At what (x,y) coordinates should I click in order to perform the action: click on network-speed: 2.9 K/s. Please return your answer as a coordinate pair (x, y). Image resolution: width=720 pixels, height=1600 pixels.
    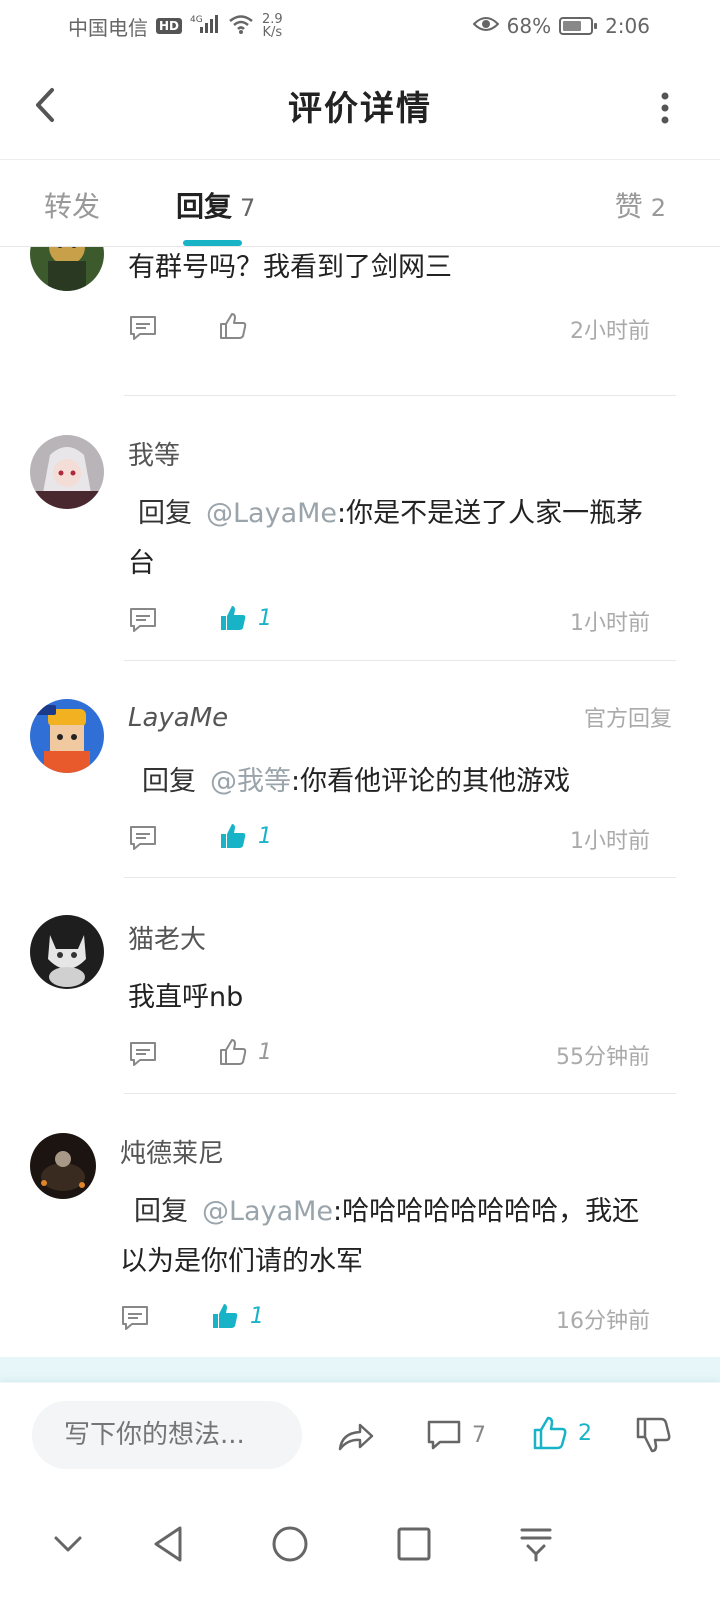
    Looking at the image, I should click on (272, 26).